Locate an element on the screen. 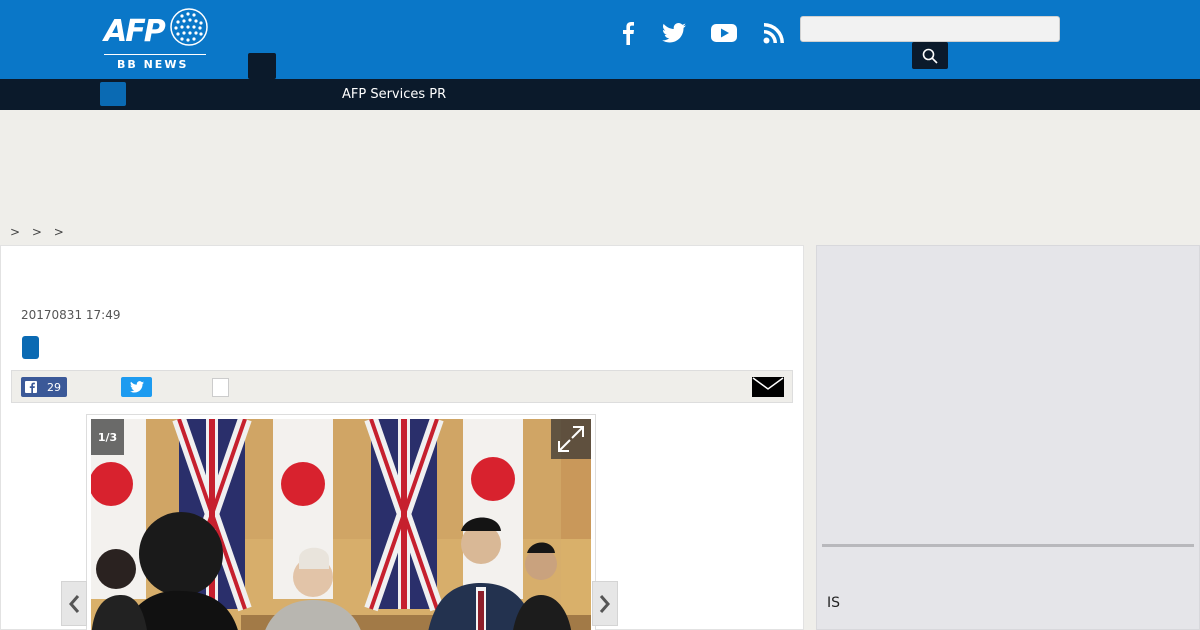 This screenshot has height=630, width=1200. twitter-link is located at coordinates (674, 33).